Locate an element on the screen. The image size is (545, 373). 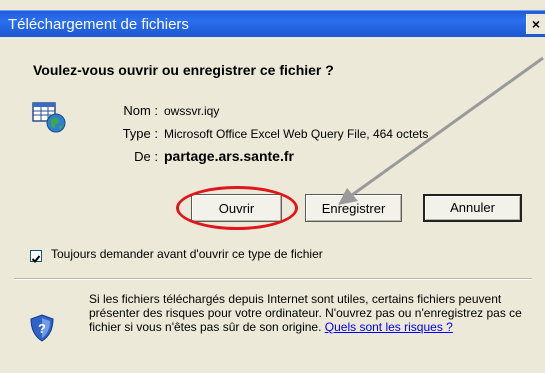
checkmark-icon is located at coordinates (36, 259).